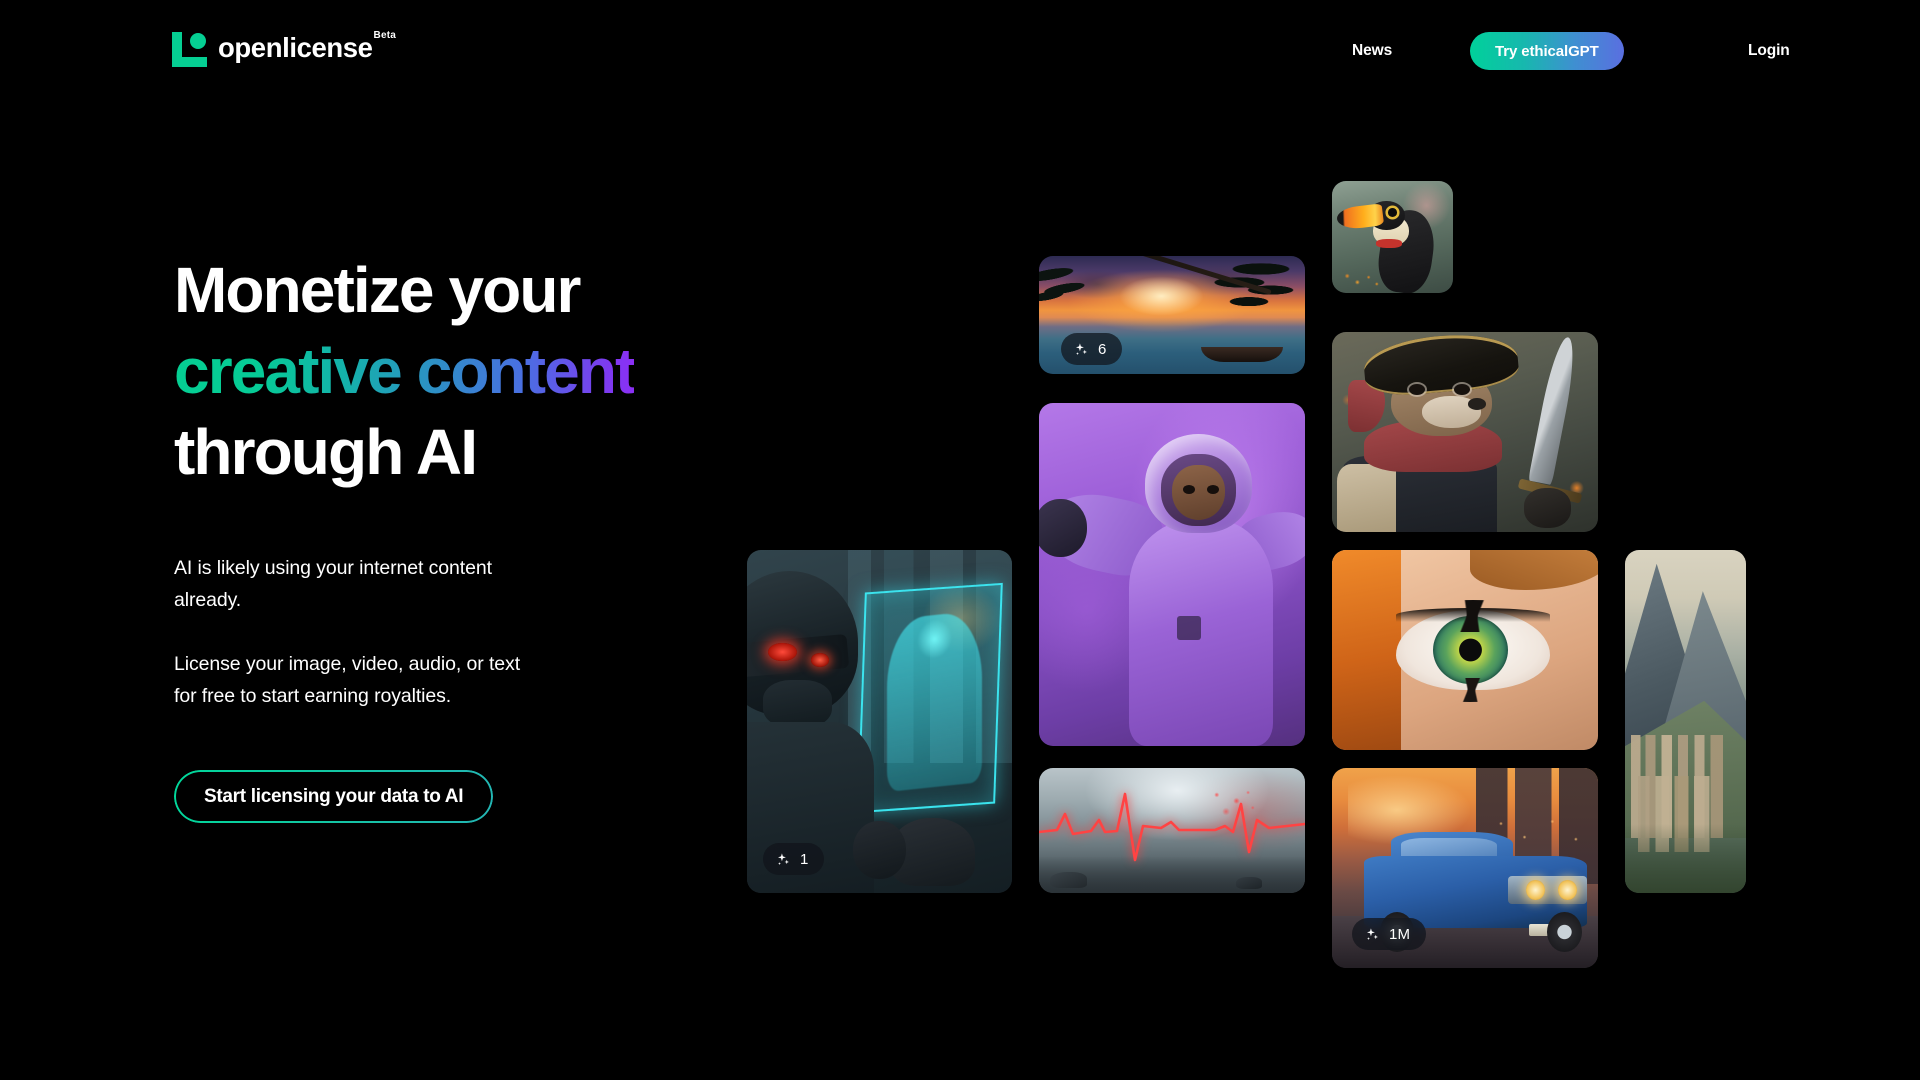 The image size is (1920, 1080). I want to click on green-eye-artwork, so click(1465, 650).